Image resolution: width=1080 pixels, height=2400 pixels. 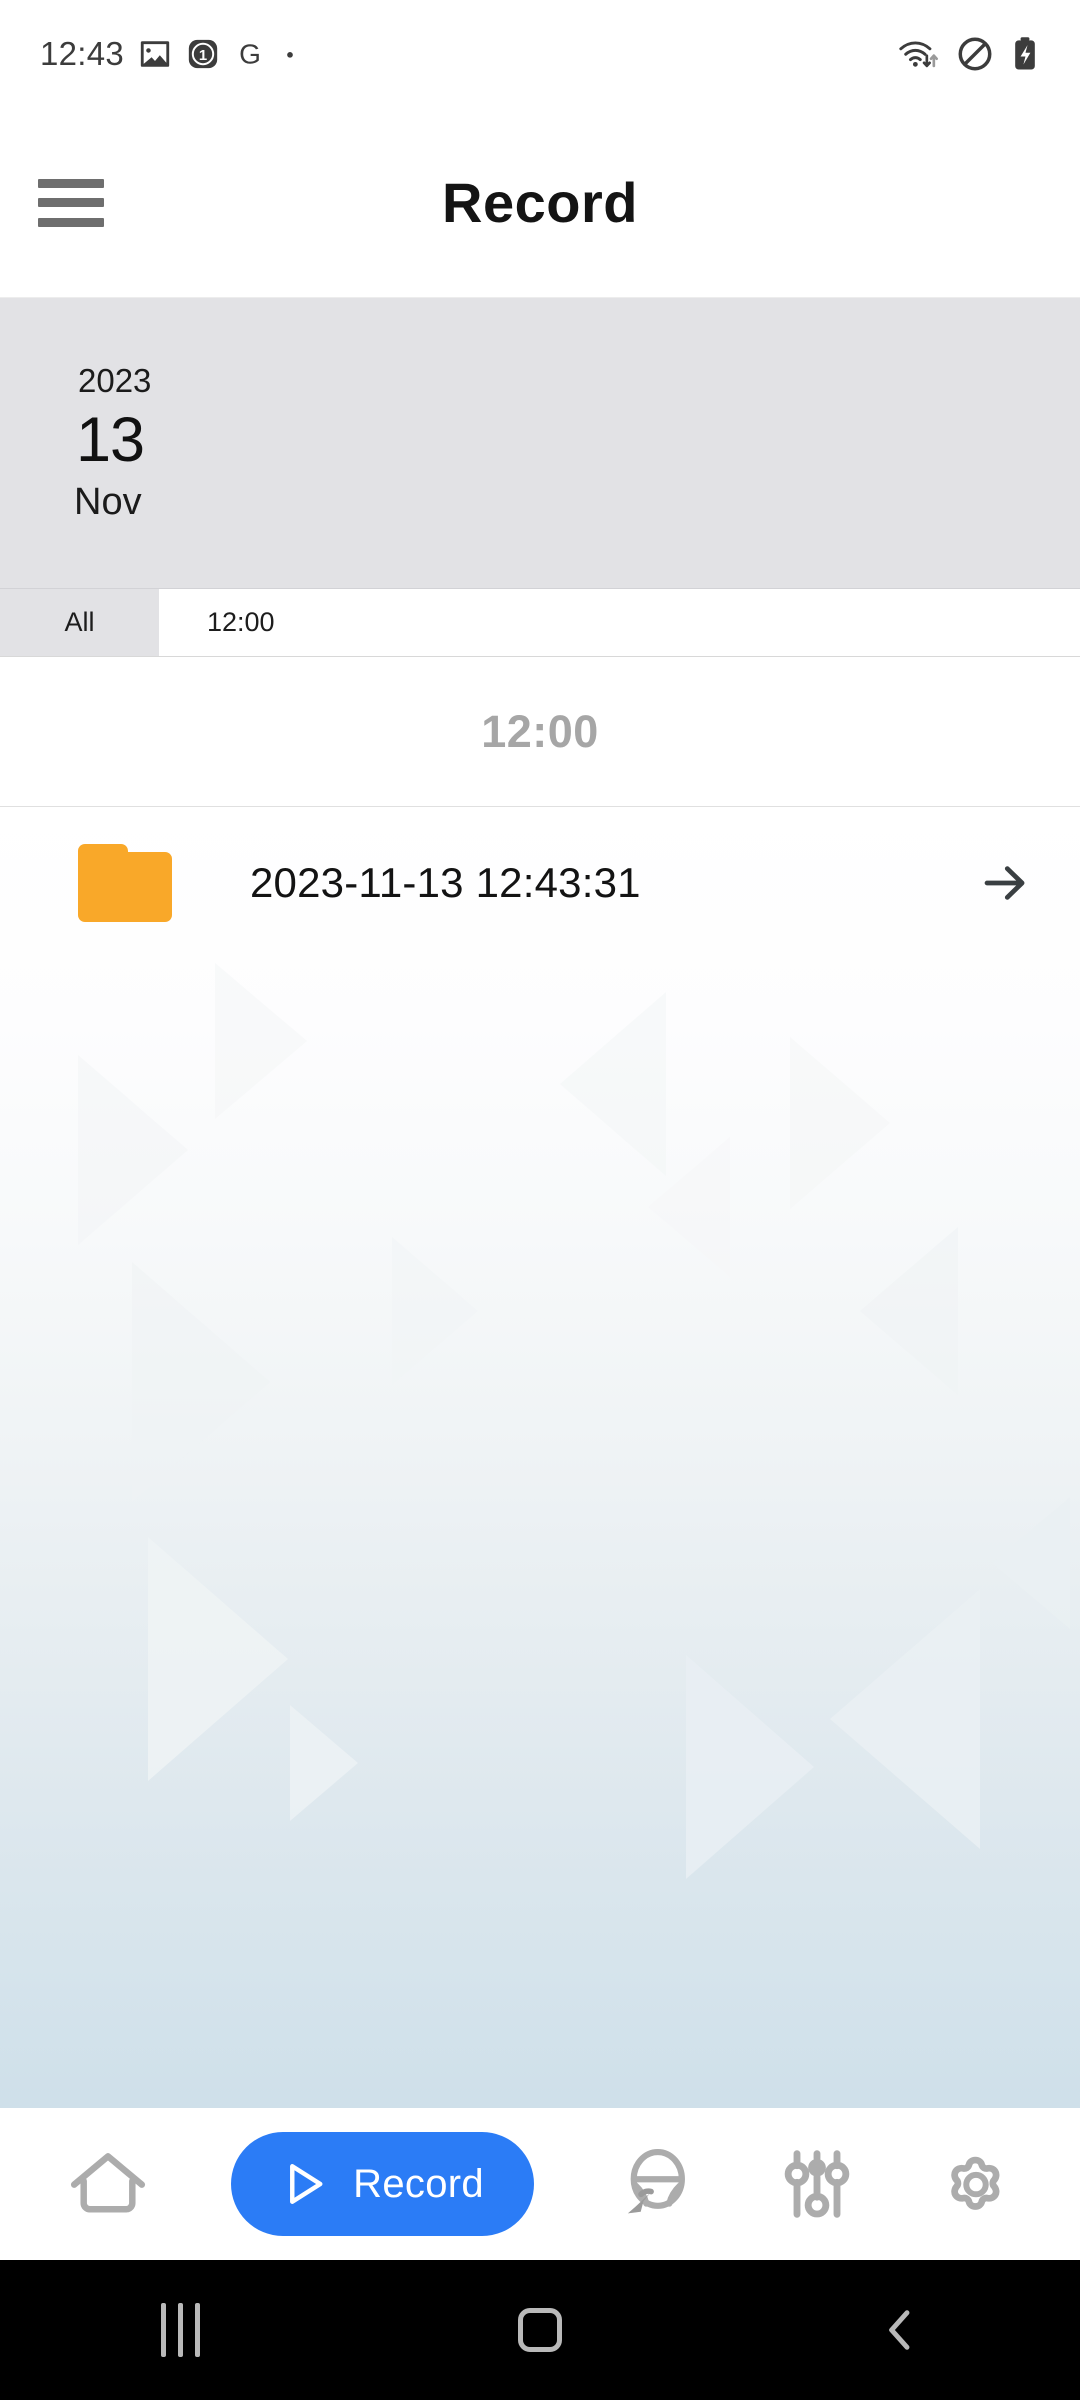 What do you see at coordinates (975, 54) in the screenshot?
I see `do-not-disturb-icon` at bounding box center [975, 54].